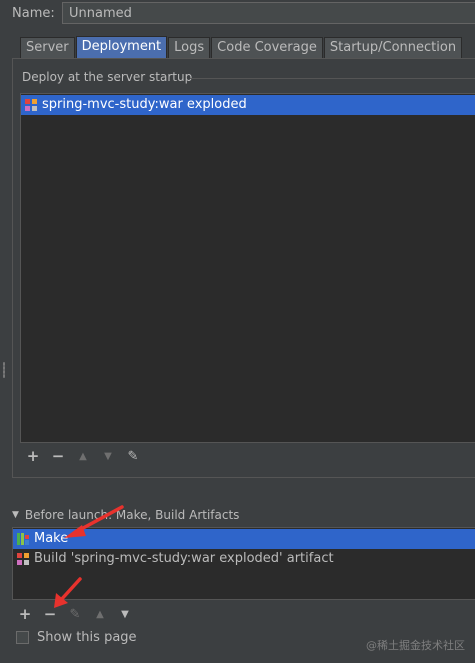 This screenshot has height=663, width=475. I want to click on deploy-toolbar: + − ▲ ▼ ✎, so click(248, 456).